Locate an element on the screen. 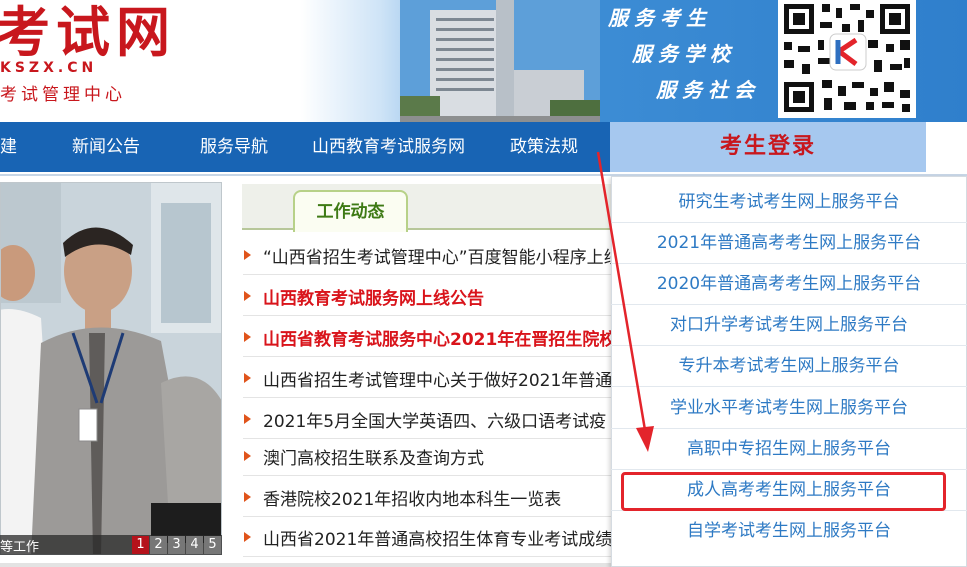  nav-item-news: 新闻公告 is located at coordinates (106, 147).